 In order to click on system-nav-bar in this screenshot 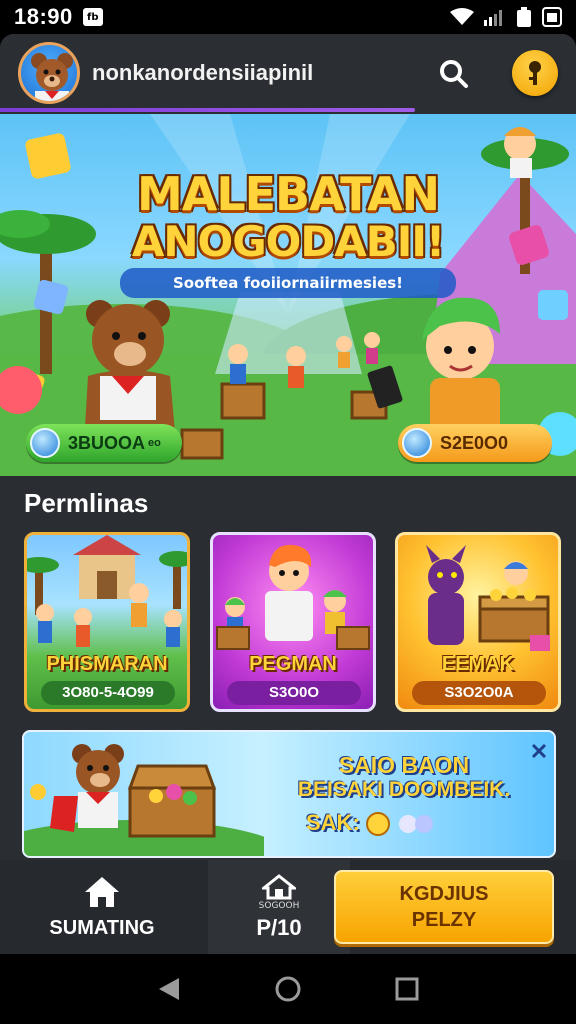, I will do `click(288, 989)`.